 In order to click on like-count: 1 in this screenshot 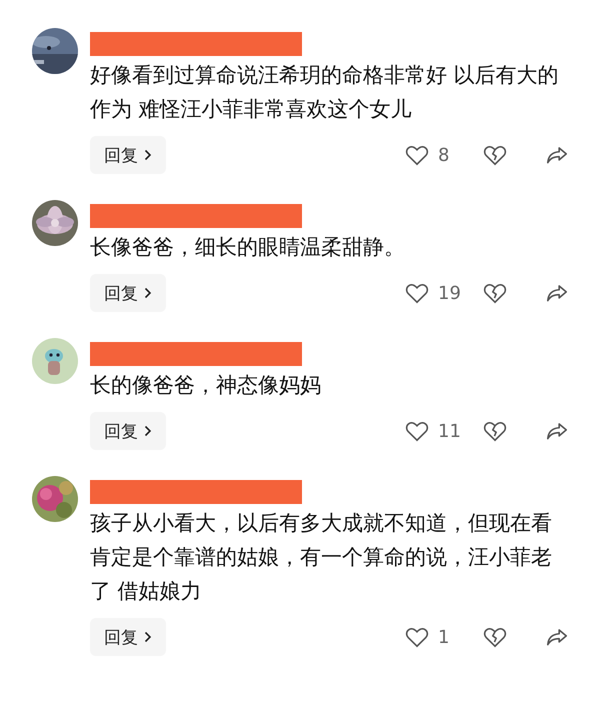, I will do `click(443, 637)`.